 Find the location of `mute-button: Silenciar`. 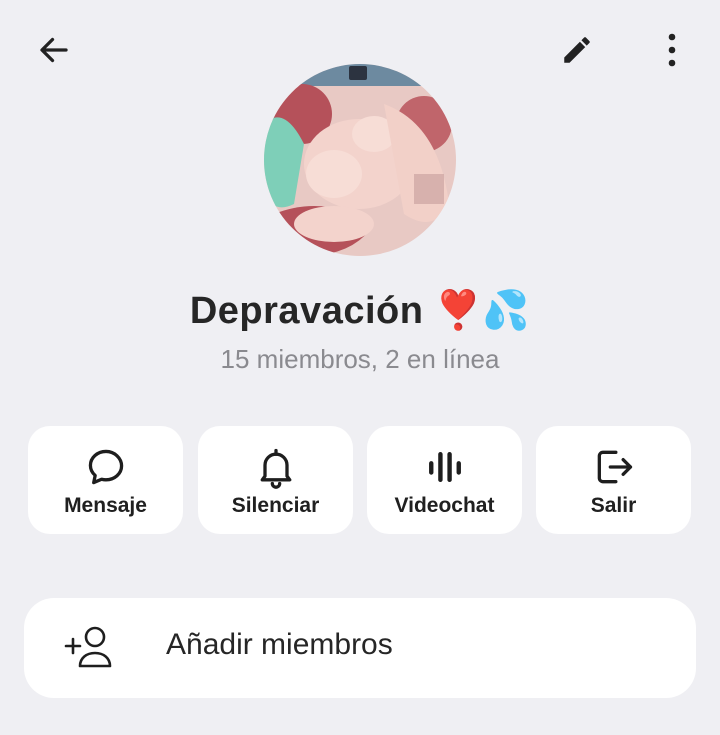

mute-button: Silenciar is located at coordinates (275, 480).